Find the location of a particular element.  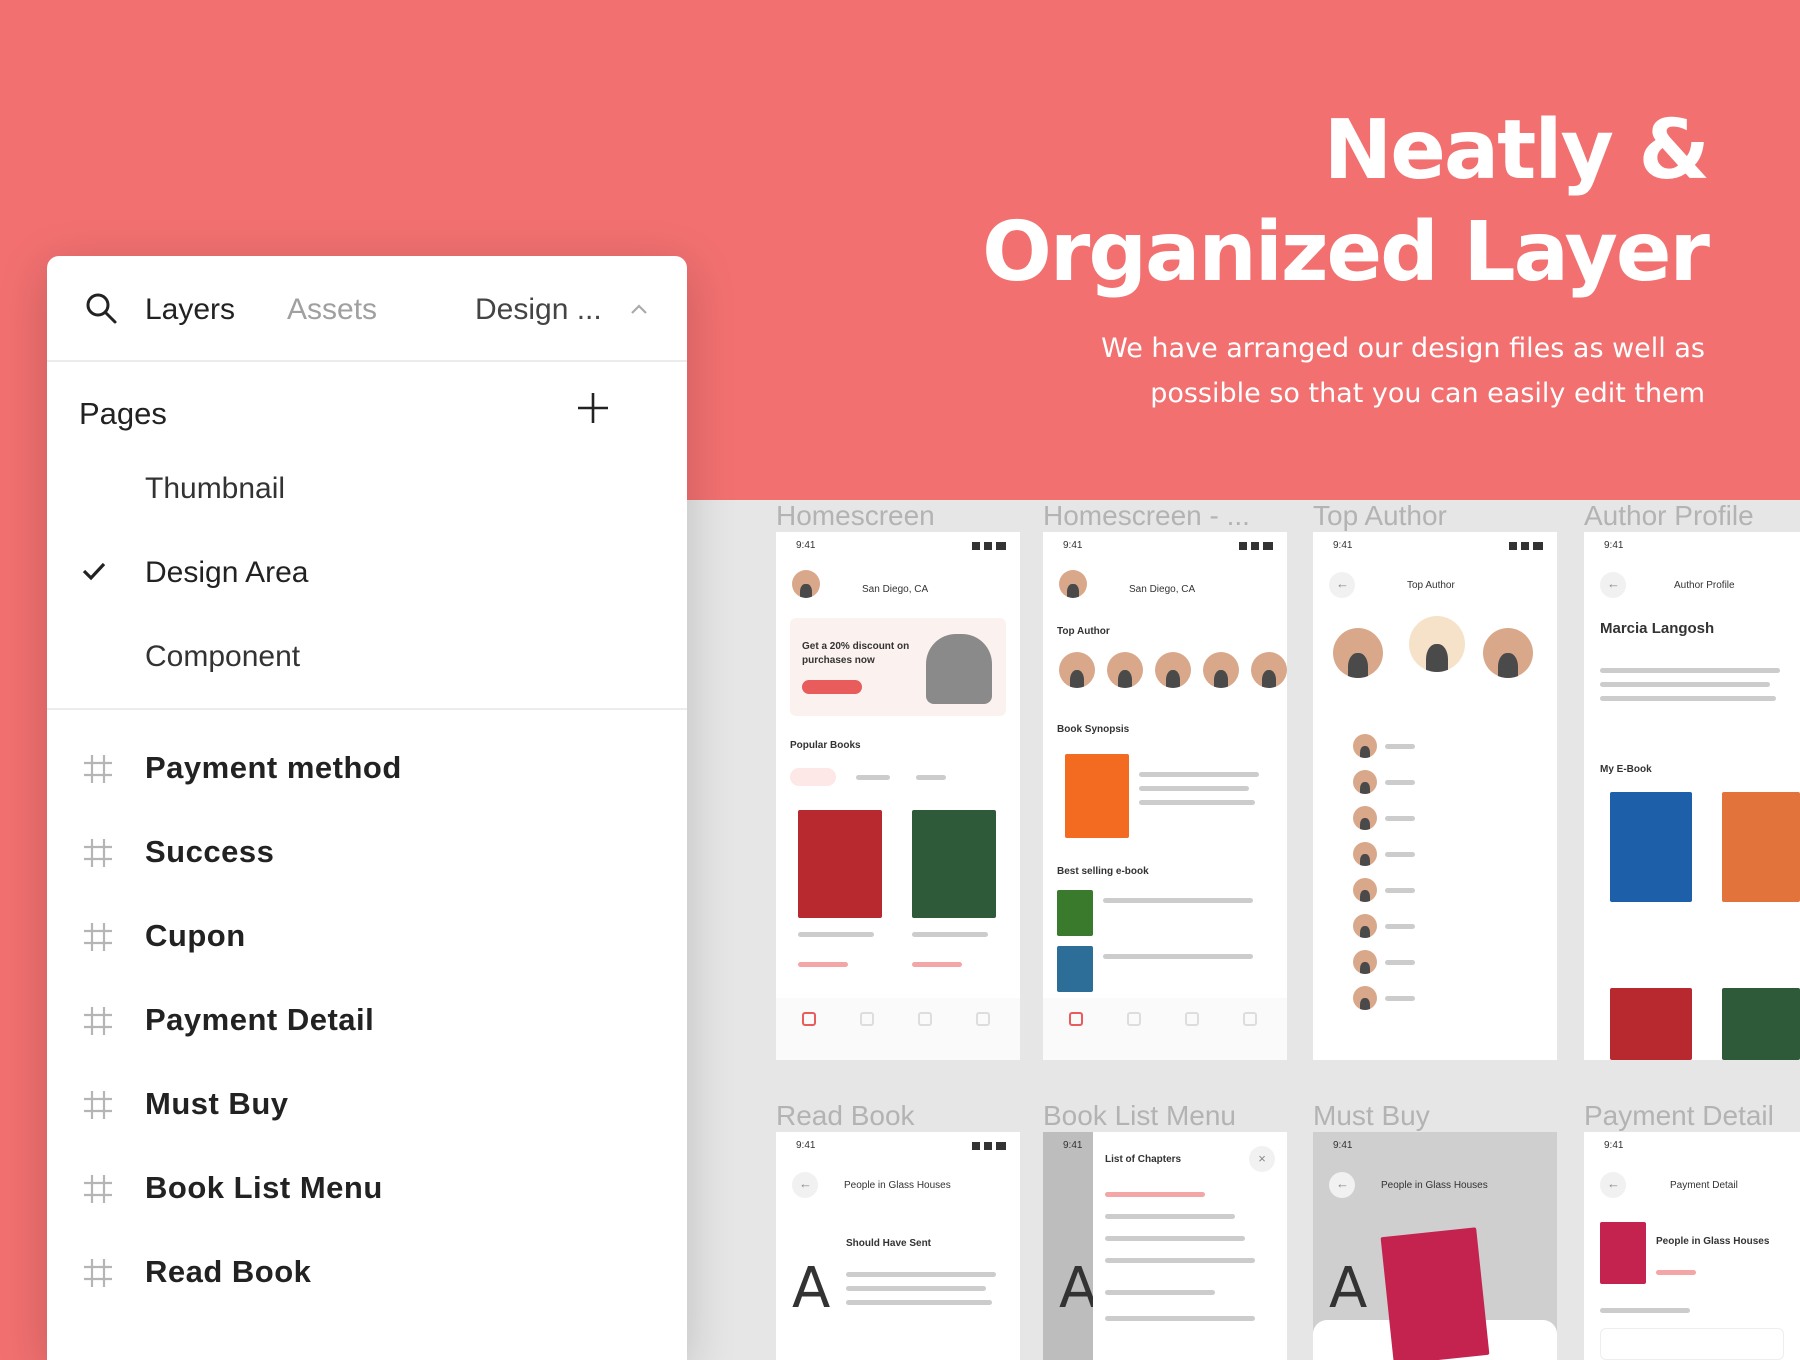

layer-label: Cupon is located at coordinates (195, 935).